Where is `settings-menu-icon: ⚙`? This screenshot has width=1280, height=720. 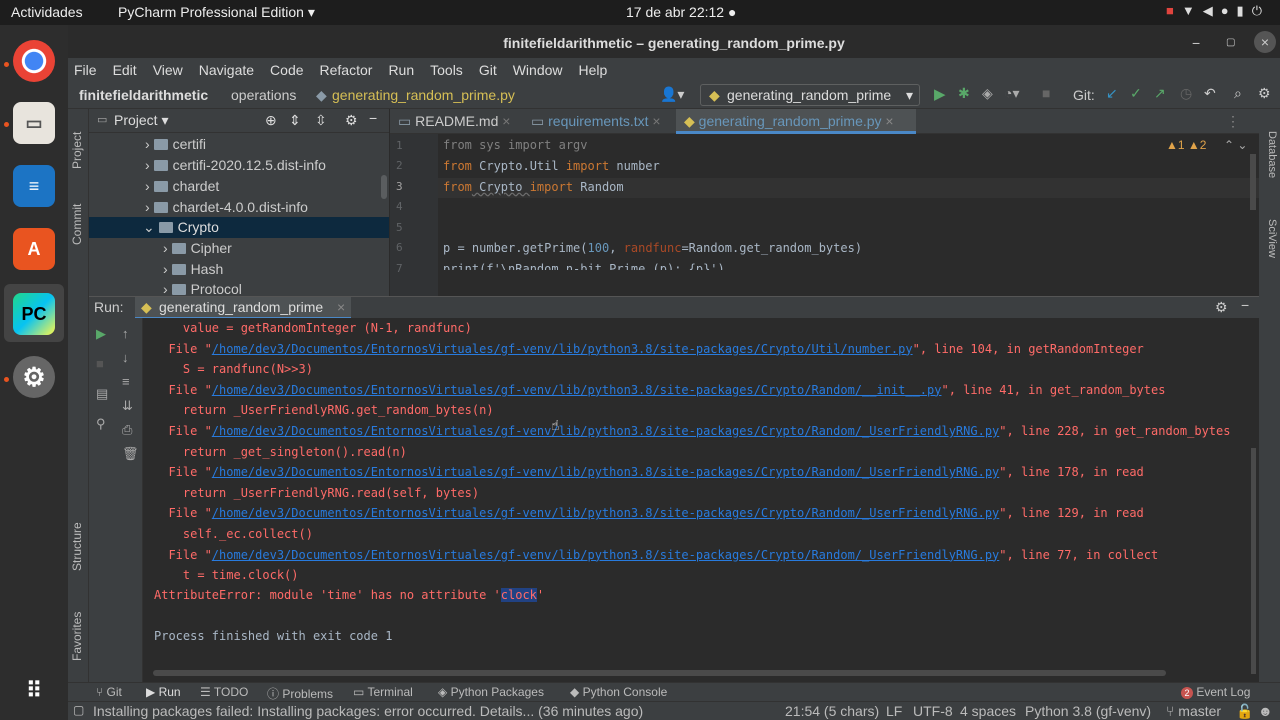
settings-menu-icon: ⚙ is located at coordinates (1264, 93).